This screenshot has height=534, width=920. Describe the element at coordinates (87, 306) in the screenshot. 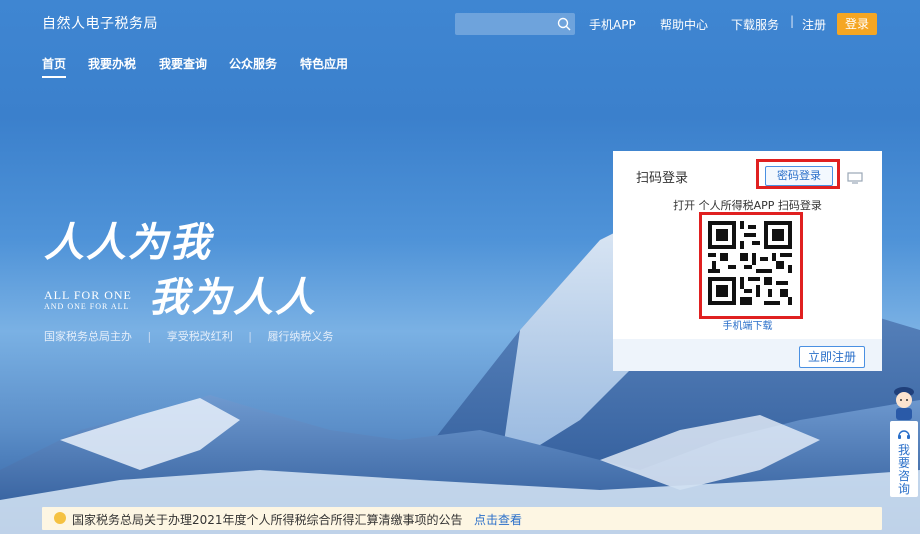

I see `slogan-english-line2: AND ONE FOR ALL` at that location.